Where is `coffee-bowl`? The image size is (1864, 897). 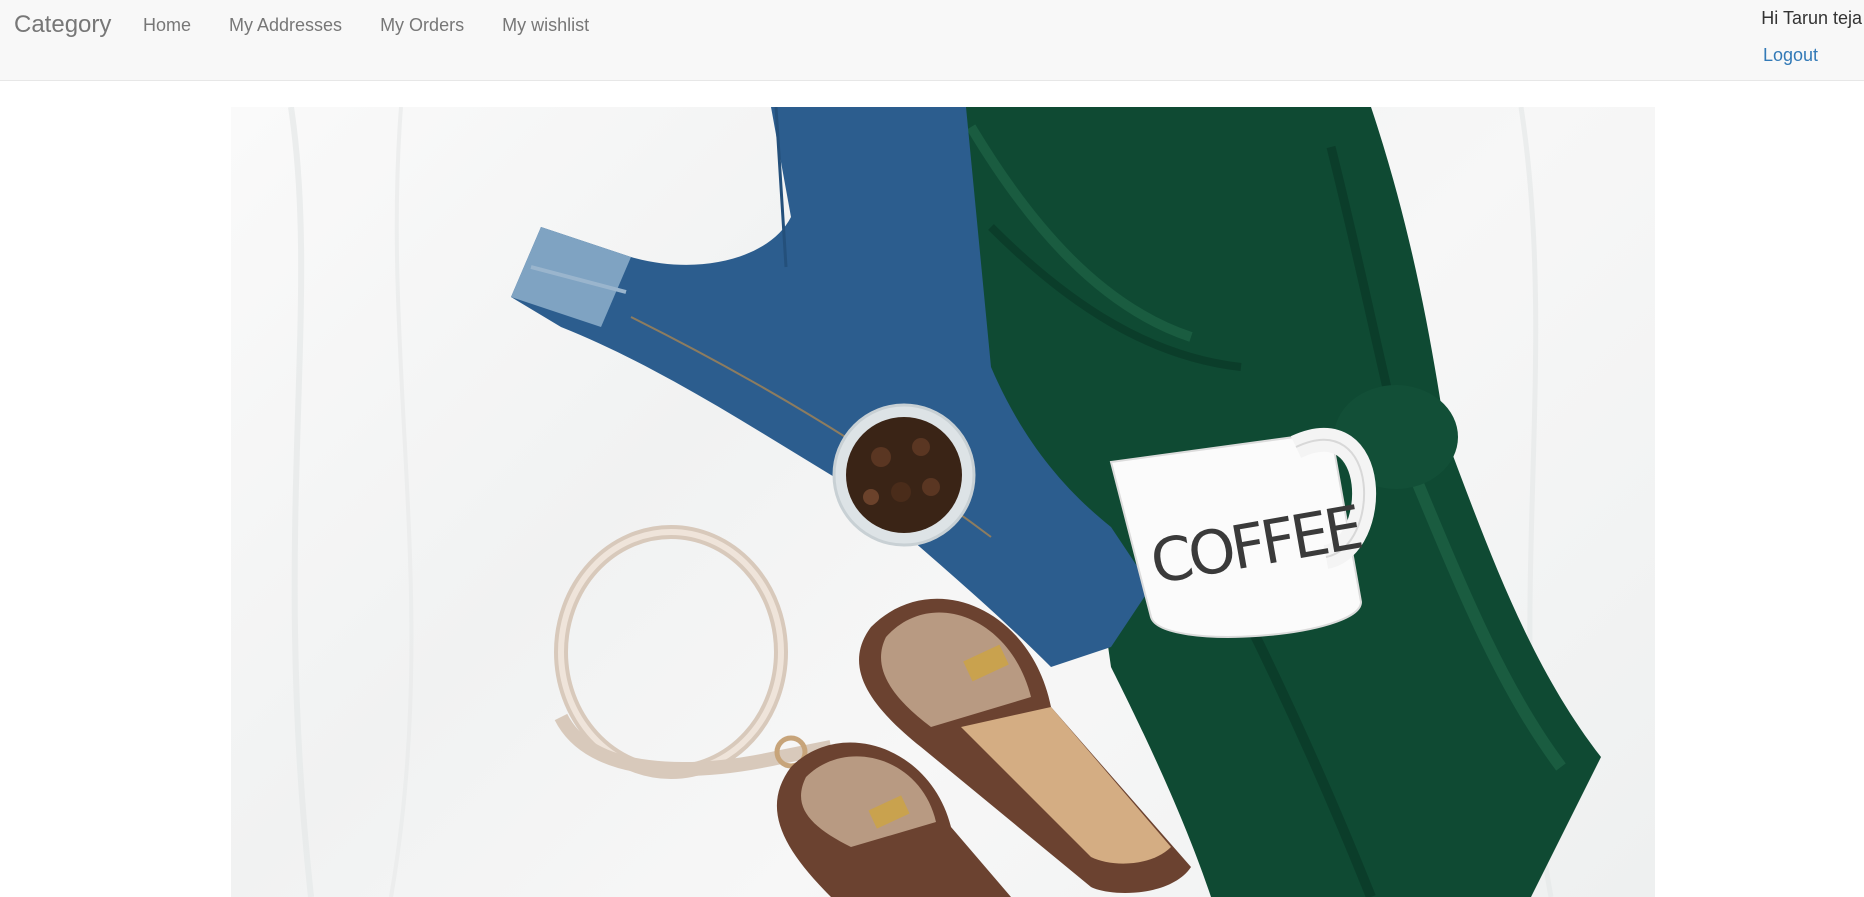 coffee-bowl is located at coordinates (904, 475).